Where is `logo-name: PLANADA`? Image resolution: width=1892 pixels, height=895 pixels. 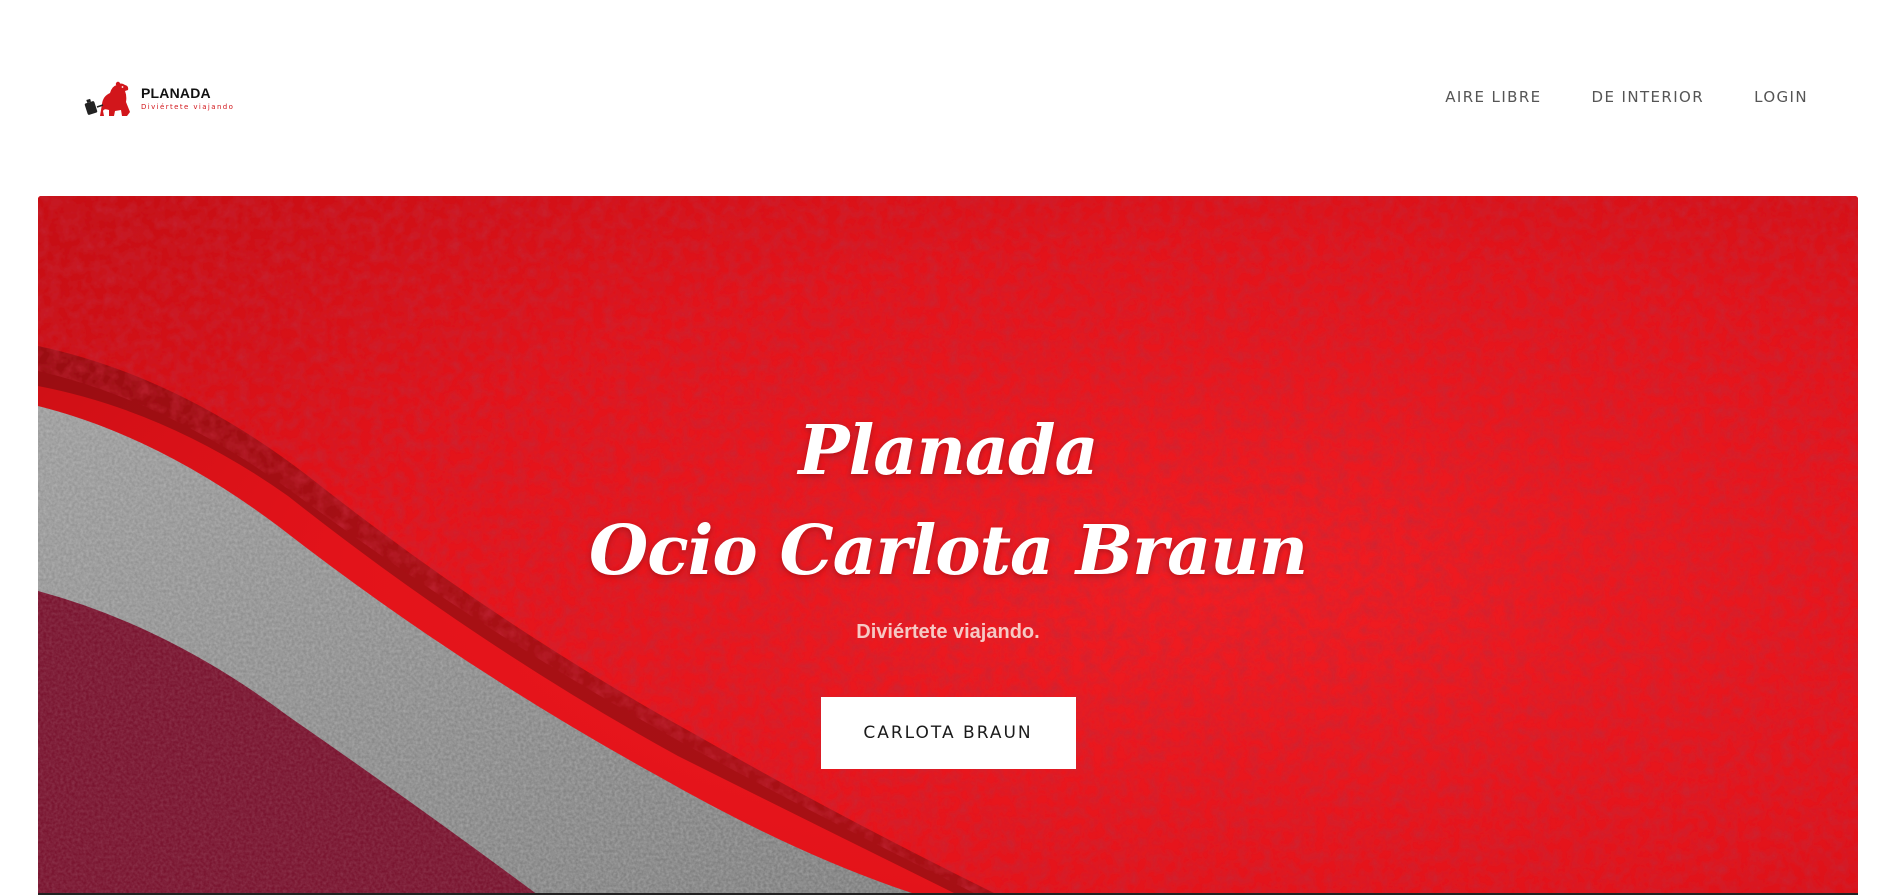
logo-name: PLANADA is located at coordinates (176, 92).